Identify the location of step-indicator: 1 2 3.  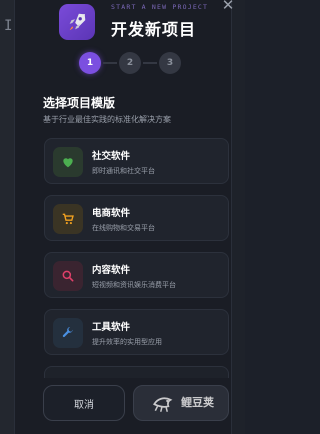
(134, 64).